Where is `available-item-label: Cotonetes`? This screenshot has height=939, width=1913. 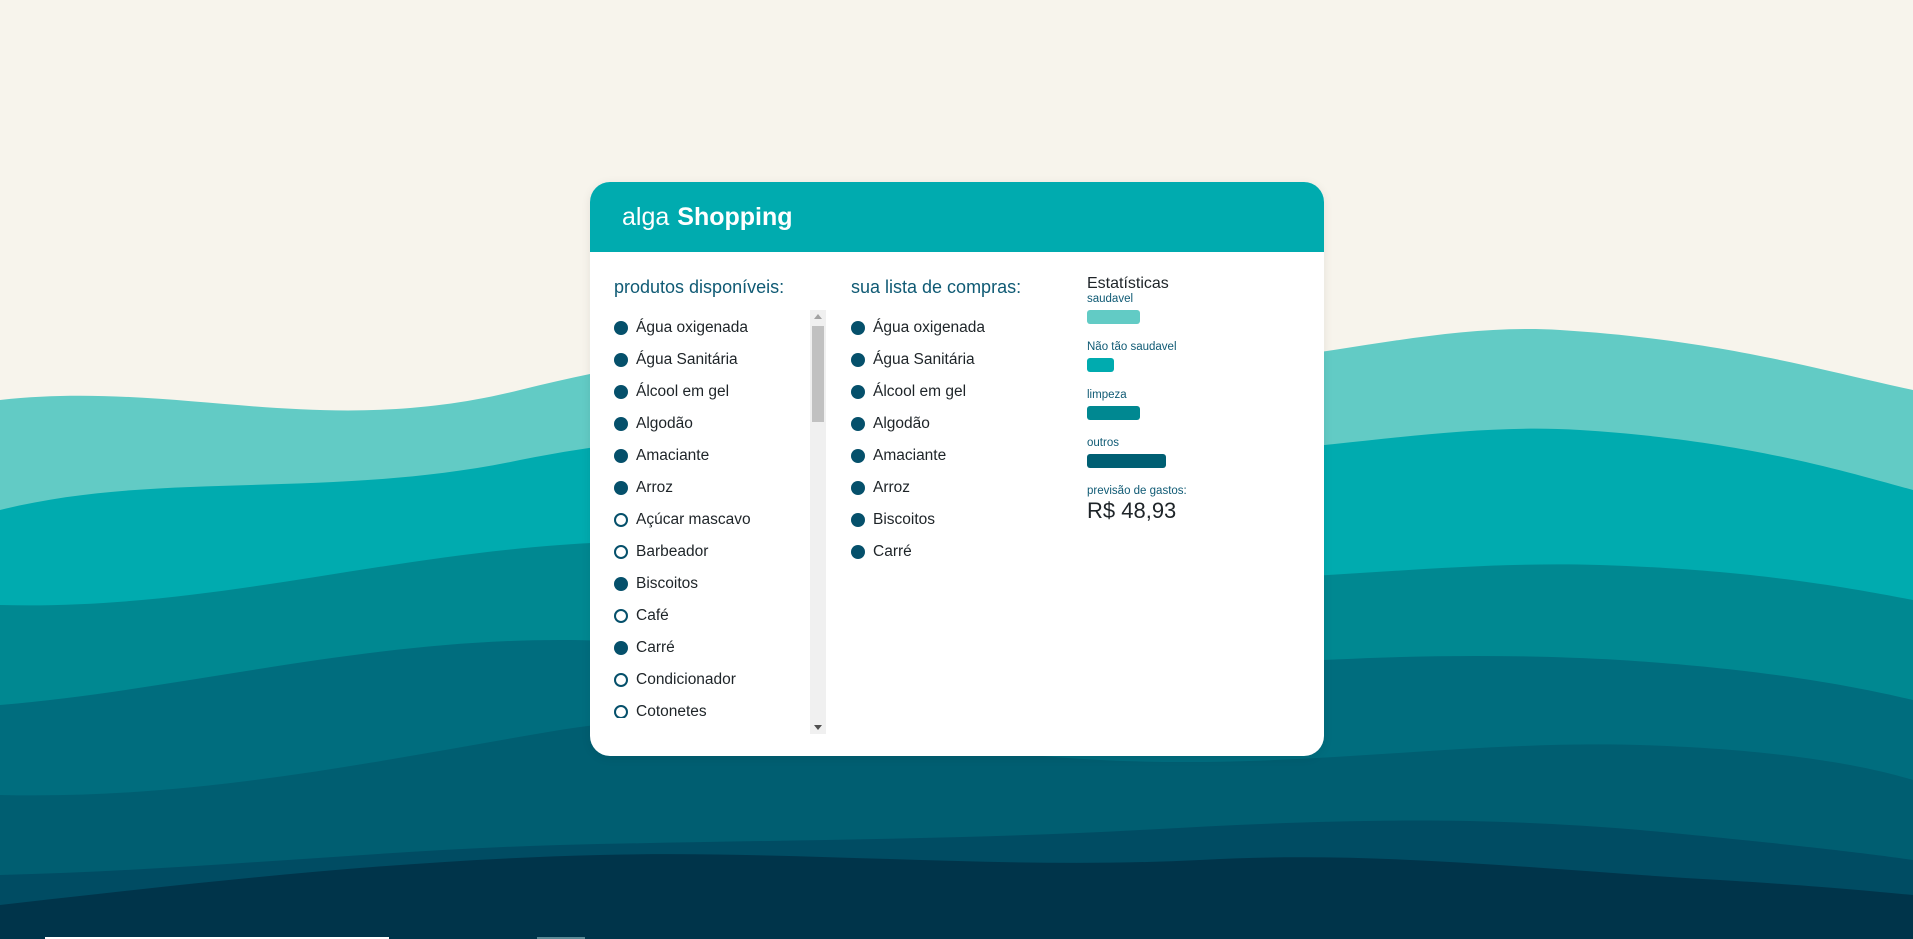
available-item-label: Cotonetes is located at coordinates (671, 710).